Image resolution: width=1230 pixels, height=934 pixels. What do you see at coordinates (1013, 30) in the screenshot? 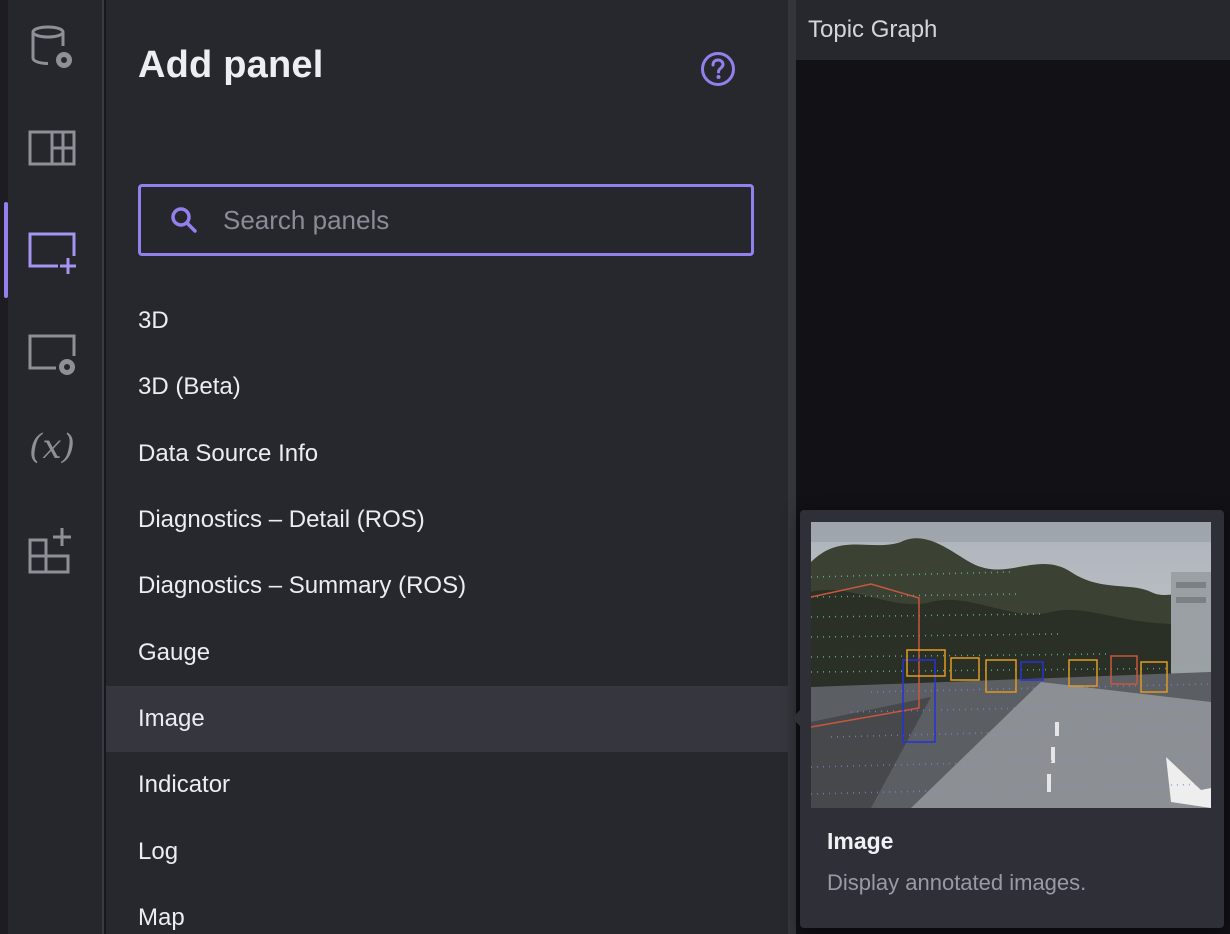
I see `panel-toolbar: Topic Graph` at bounding box center [1013, 30].